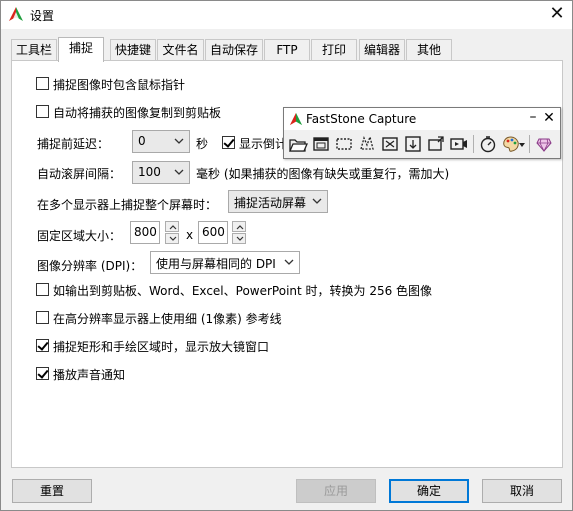 This screenshot has height=511, width=573. Describe the element at coordinates (79, 174) in the screenshot. I see `scroll-interval-label: 自动滚屏间隔：` at that location.